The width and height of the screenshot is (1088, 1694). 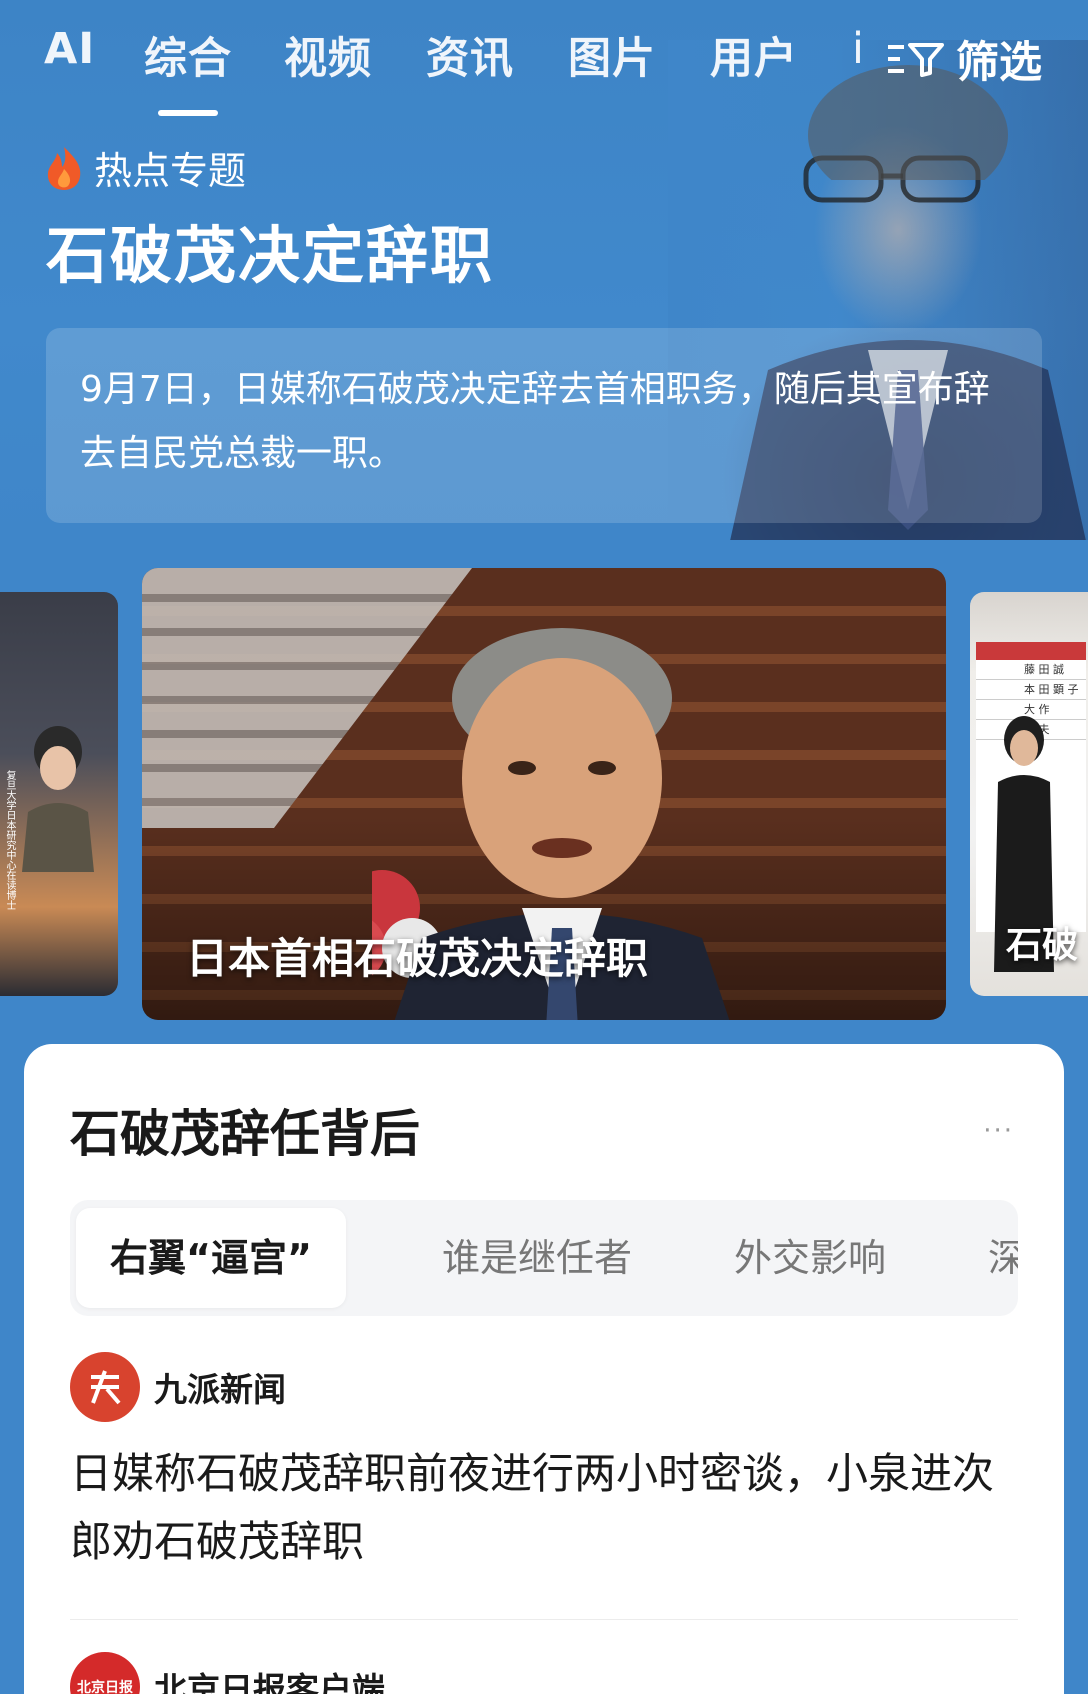 What do you see at coordinates (1031, 670) in the screenshot?
I see `board-row: 藤 田 誠` at bounding box center [1031, 670].